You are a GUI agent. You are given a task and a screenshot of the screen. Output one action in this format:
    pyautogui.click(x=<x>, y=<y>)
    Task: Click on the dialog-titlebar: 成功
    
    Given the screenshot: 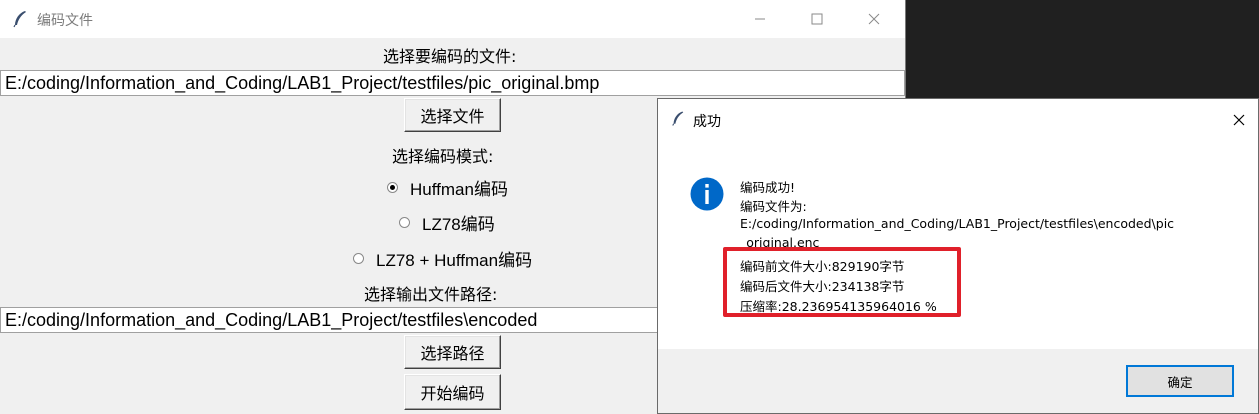 What is the action you would take?
    pyautogui.click(x=958, y=120)
    